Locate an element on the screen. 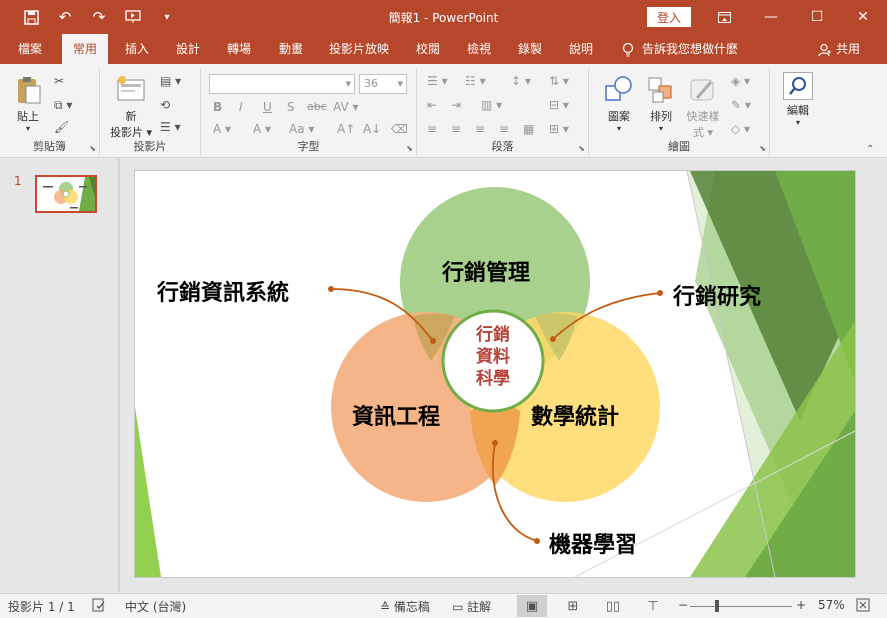  strikethrough-icon: abc is located at coordinates (317, 106).